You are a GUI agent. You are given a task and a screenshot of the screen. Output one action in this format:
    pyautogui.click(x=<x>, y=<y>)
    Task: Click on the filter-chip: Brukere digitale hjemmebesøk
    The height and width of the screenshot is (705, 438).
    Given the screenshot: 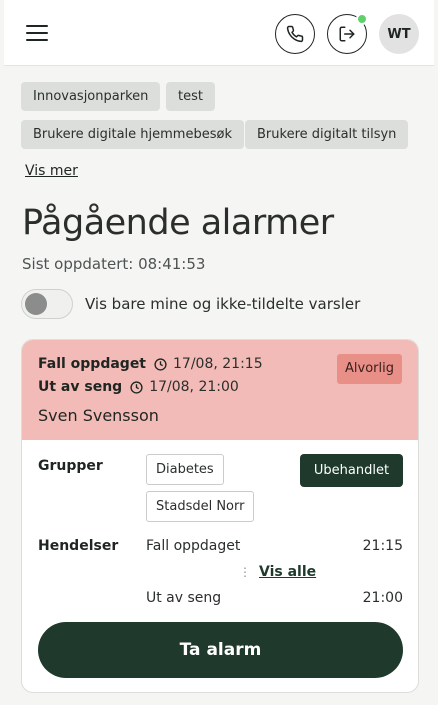 What is the action you would take?
    pyautogui.click(x=132, y=134)
    